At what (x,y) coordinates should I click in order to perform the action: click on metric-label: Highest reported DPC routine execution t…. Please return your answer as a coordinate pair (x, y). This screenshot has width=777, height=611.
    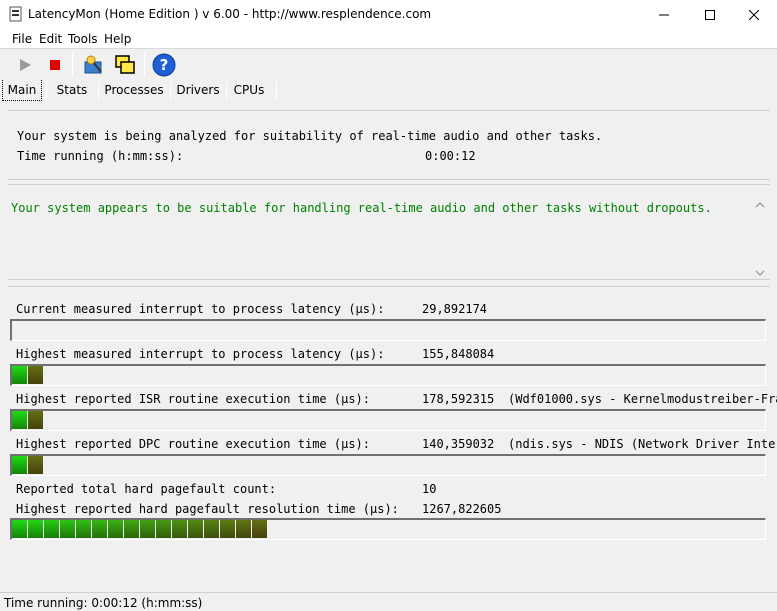
    Looking at the image, I should click on (193, 444).